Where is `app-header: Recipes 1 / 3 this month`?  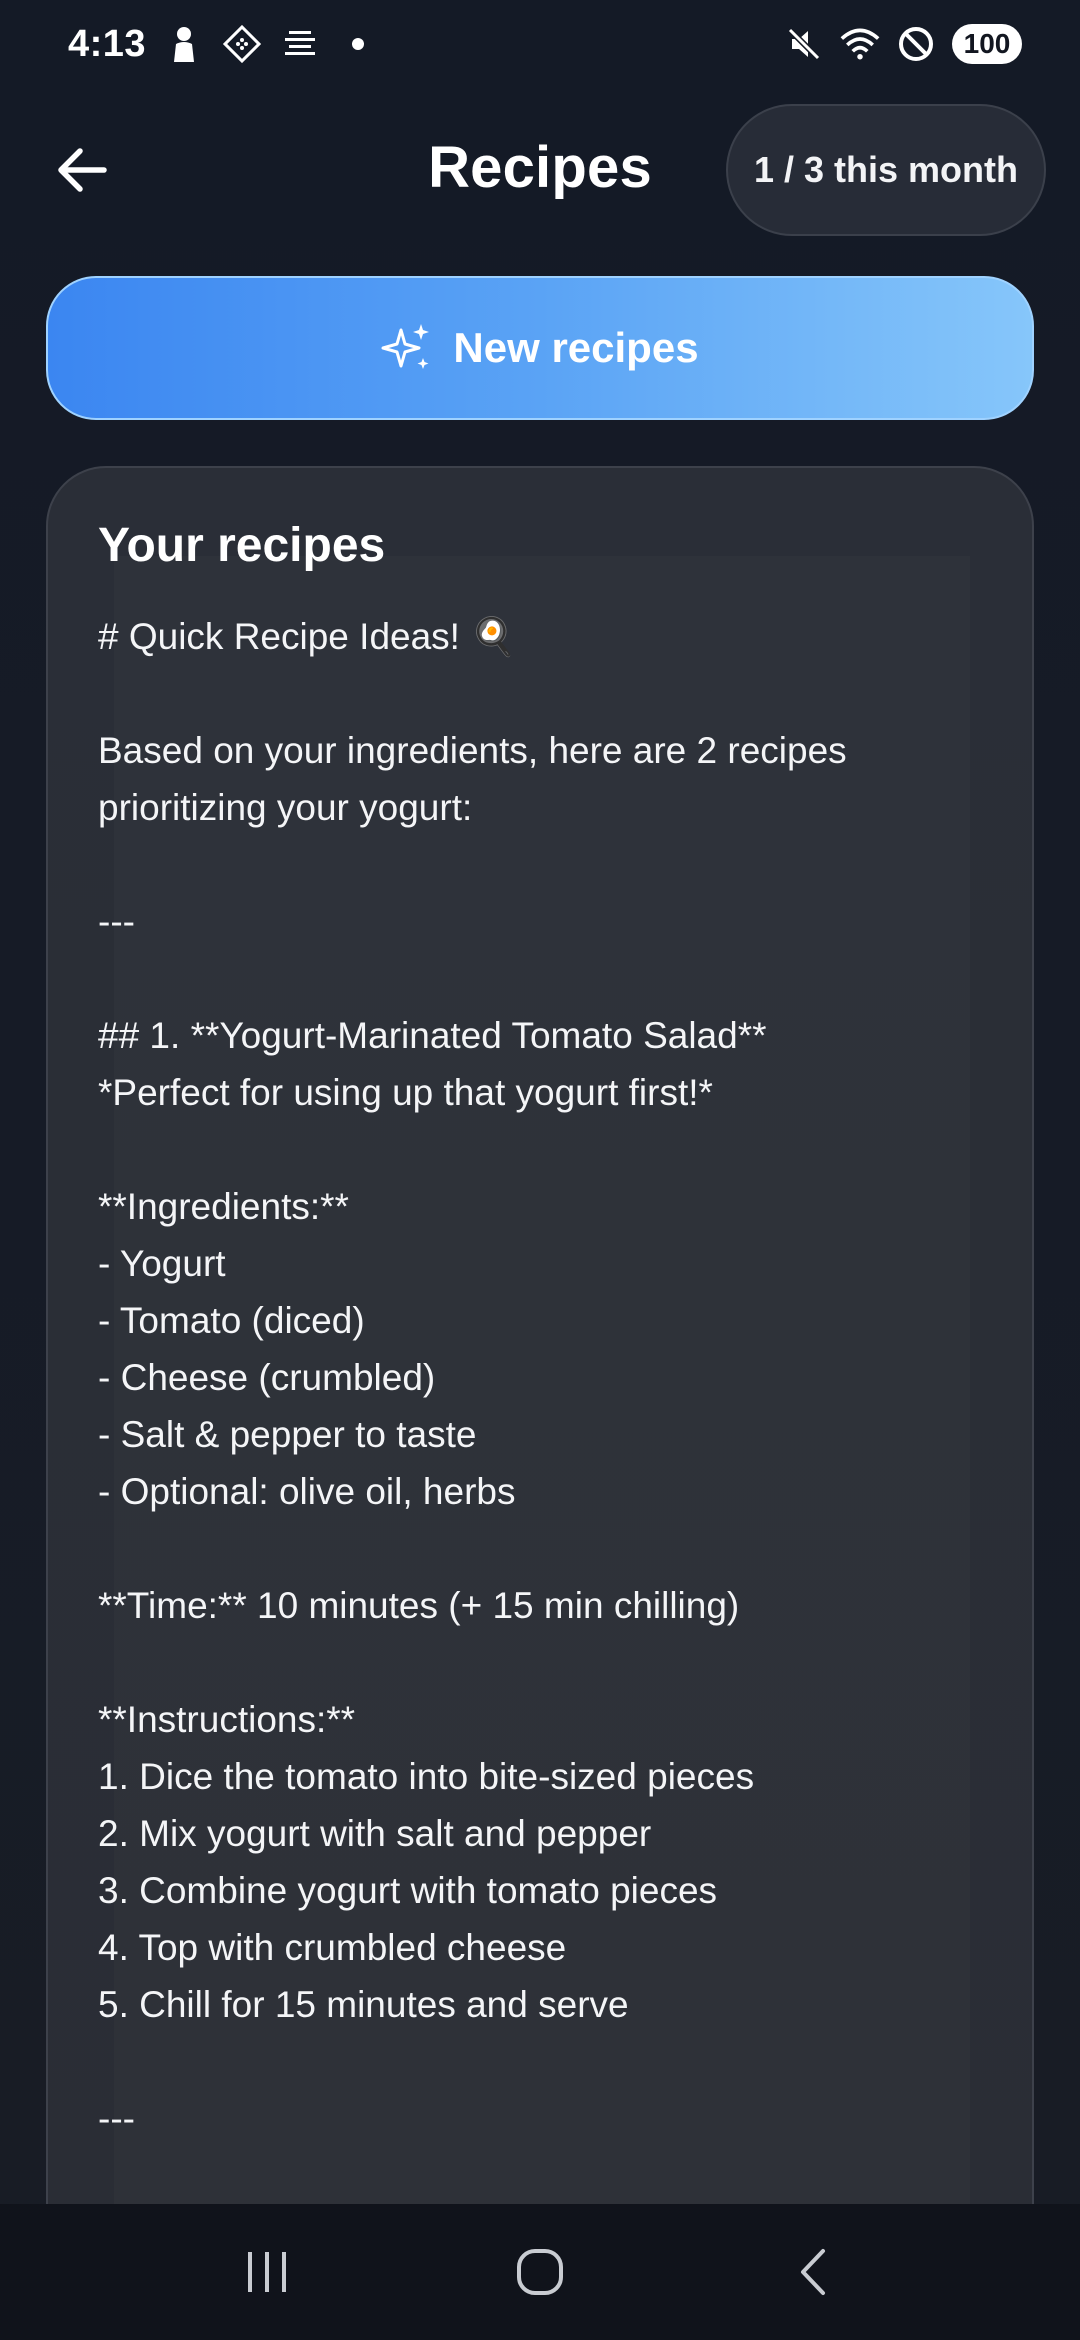
app-header: Recipes 1 / 3 this month is located at coordinates (540, 170).